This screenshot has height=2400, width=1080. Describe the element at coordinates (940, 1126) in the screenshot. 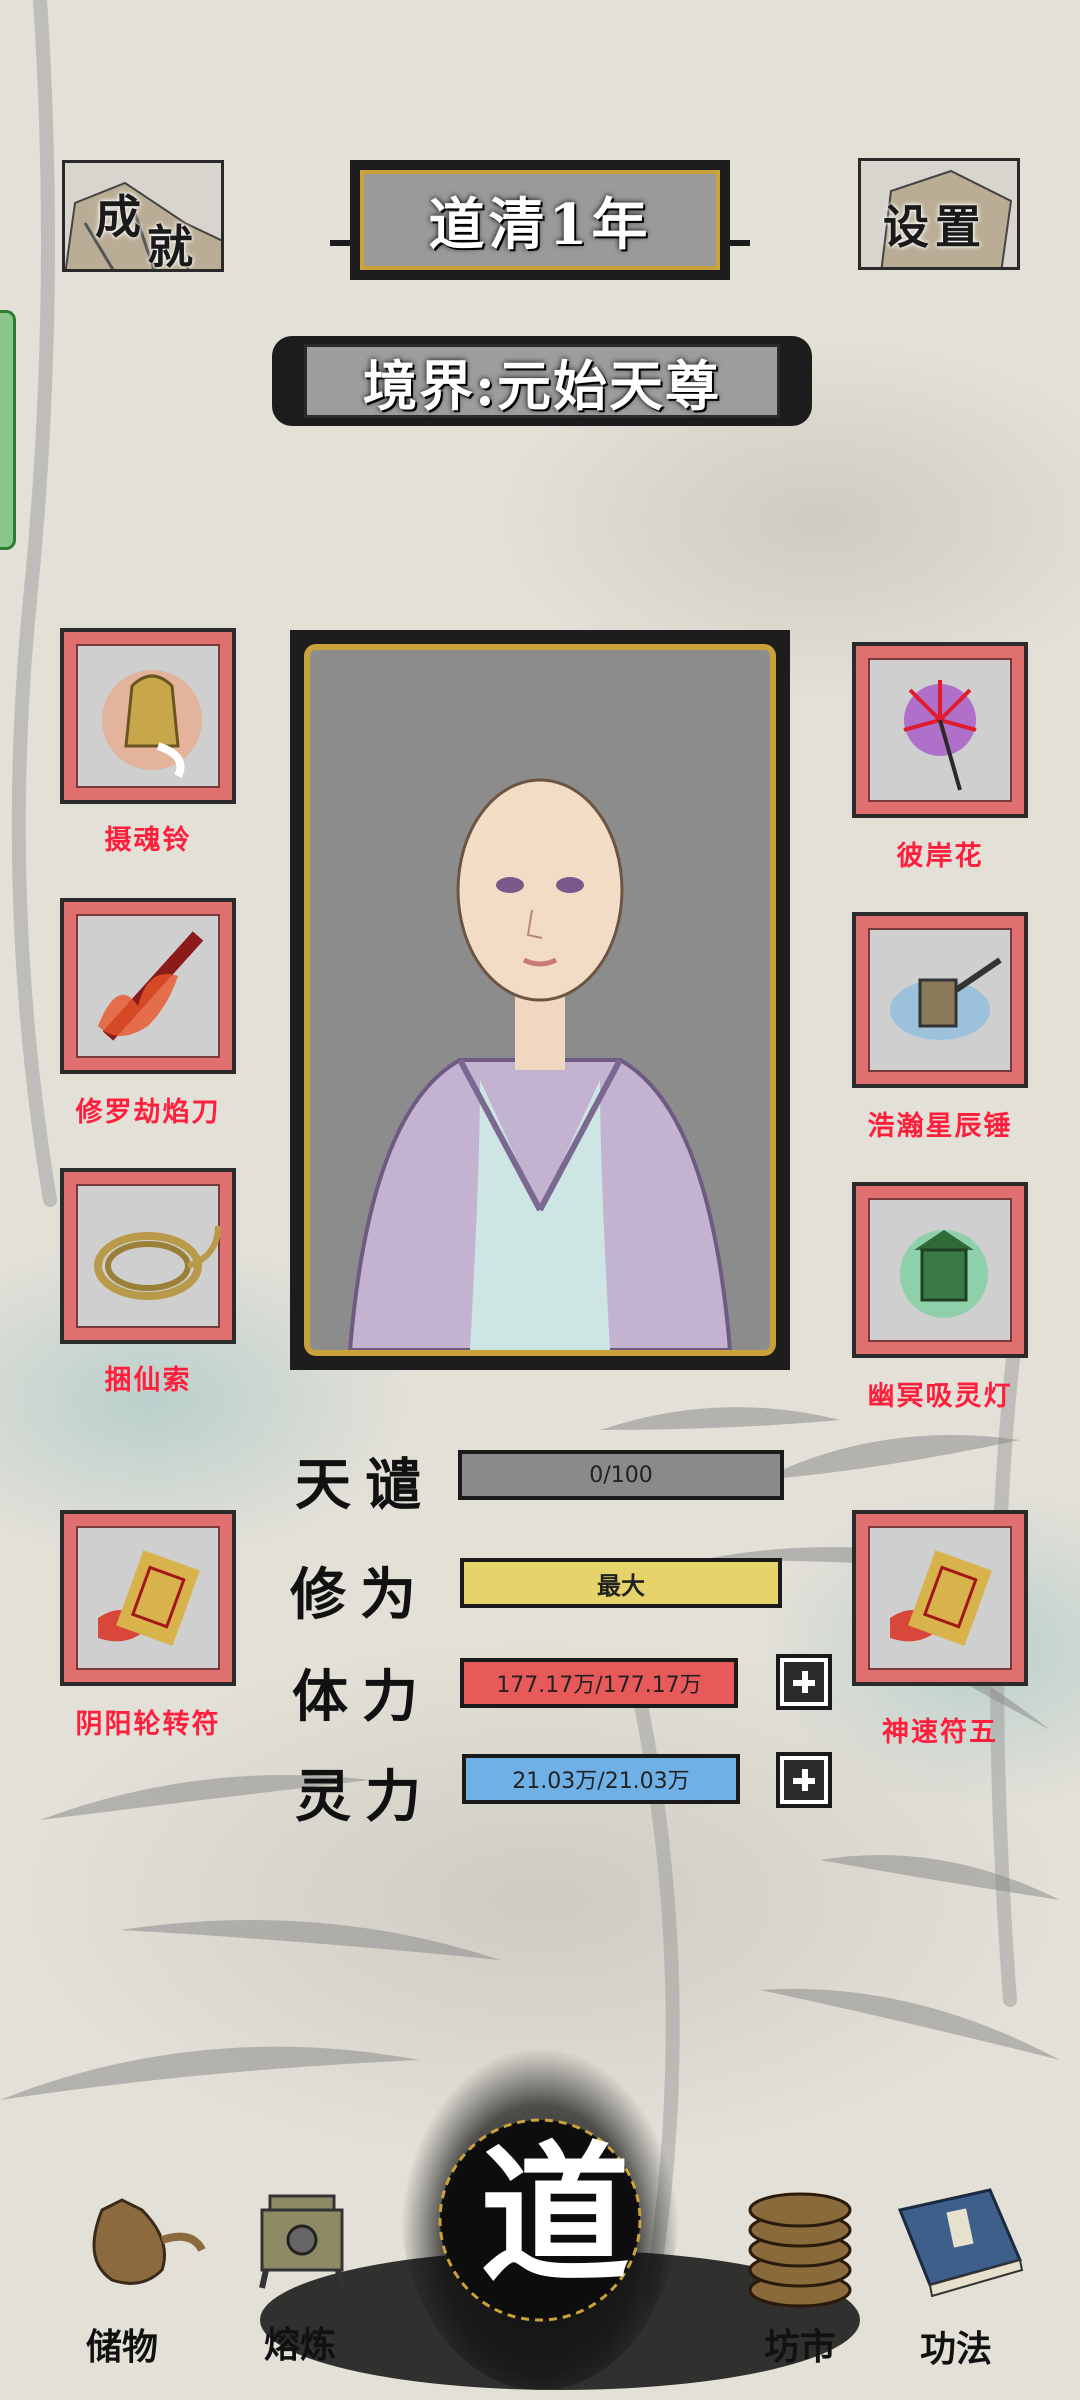

I see `equip-label-right-2: 浩瀚星辰锤` at that location.